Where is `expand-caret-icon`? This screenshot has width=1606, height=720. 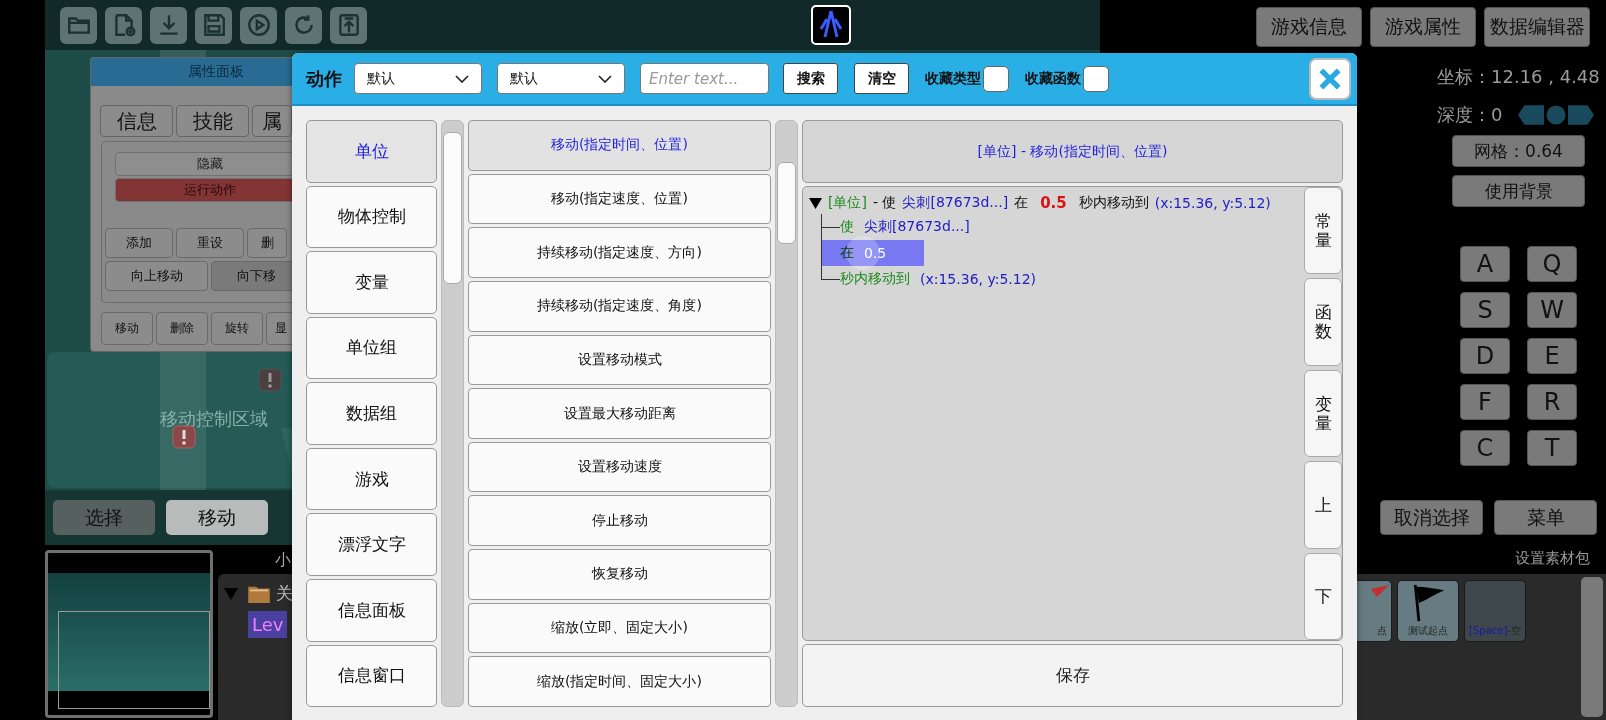
expand-caret-icon is located at coordinates (815, 203).